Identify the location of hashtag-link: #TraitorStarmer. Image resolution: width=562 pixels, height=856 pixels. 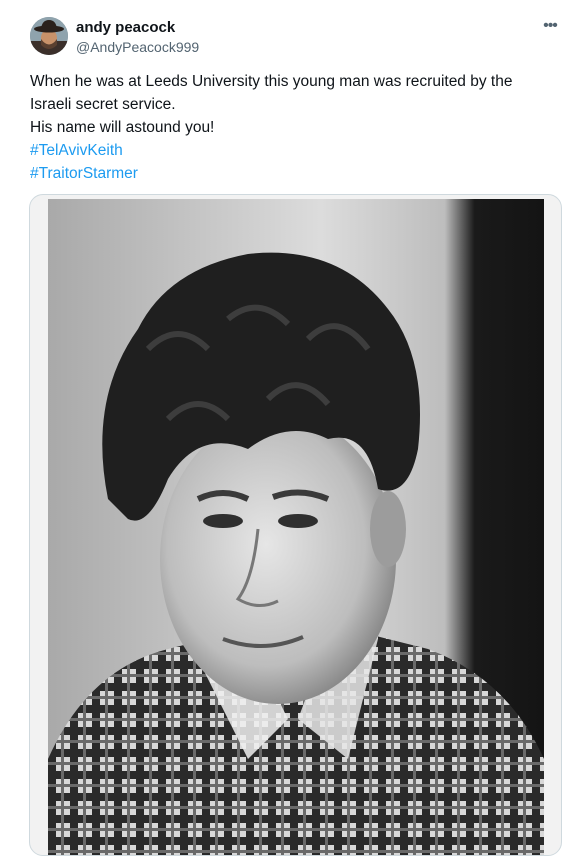
(290, 173).